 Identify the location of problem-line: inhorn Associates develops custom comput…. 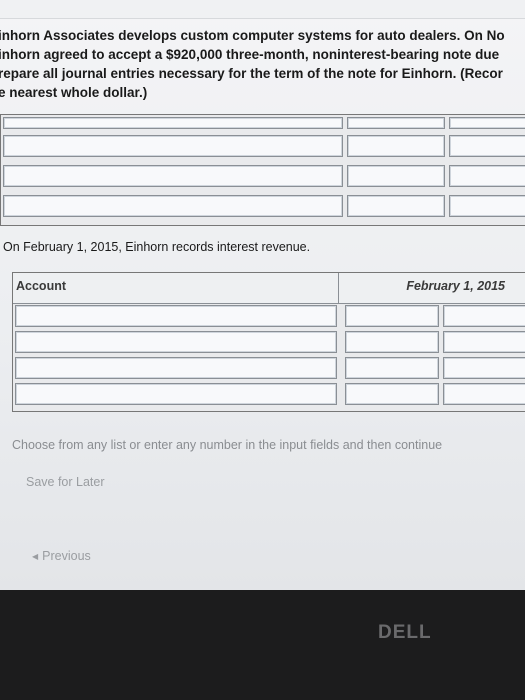
(252, 35).